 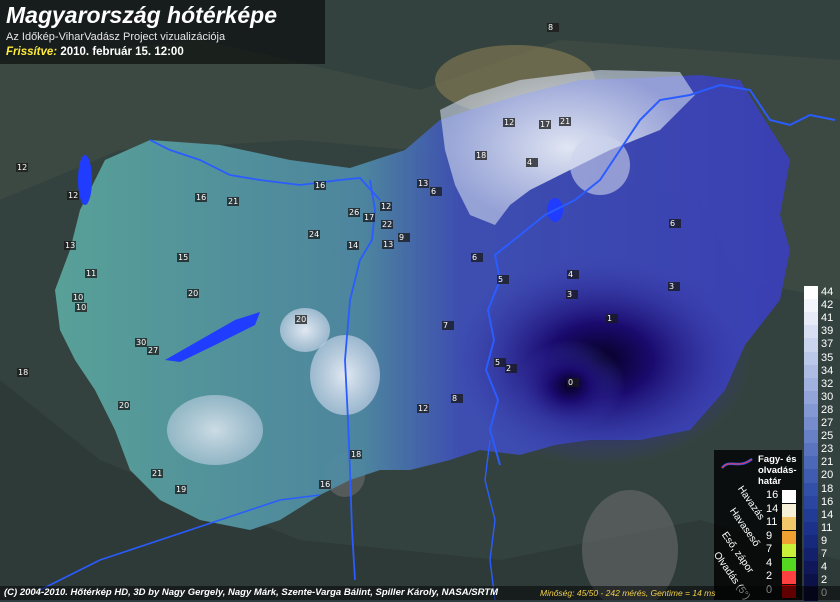 I want to click on scale-step: 16, so click(x=822, y=502).